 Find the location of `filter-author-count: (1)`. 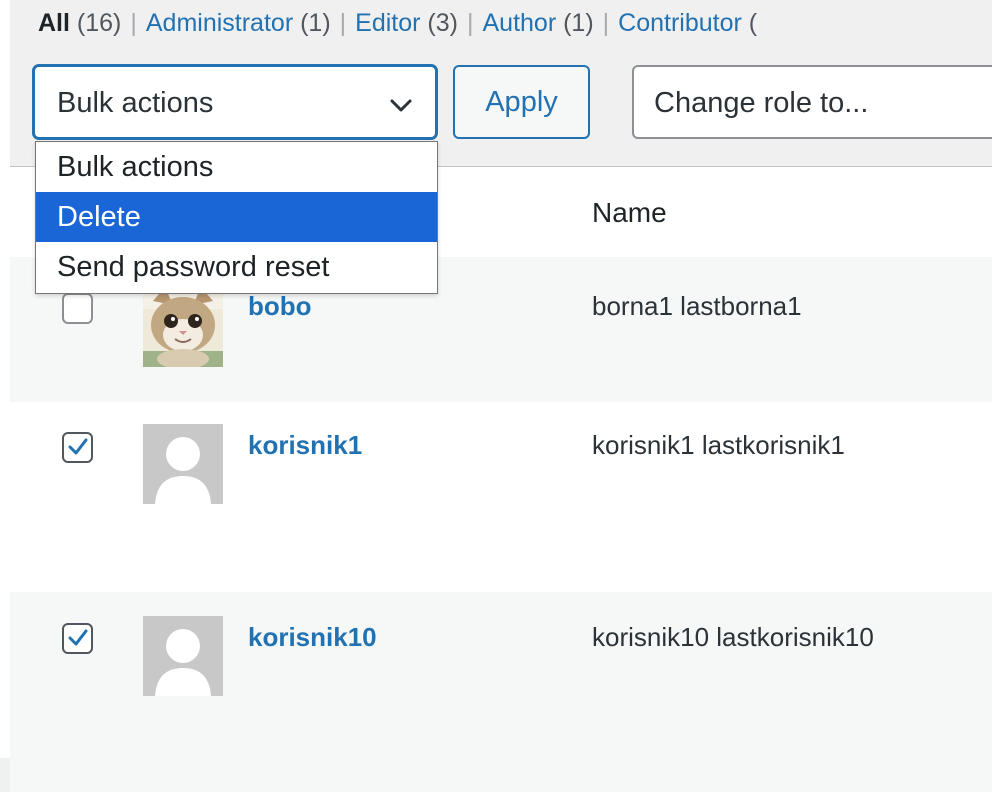

filter-author-count: (1) is located at coordinates (578, 23).